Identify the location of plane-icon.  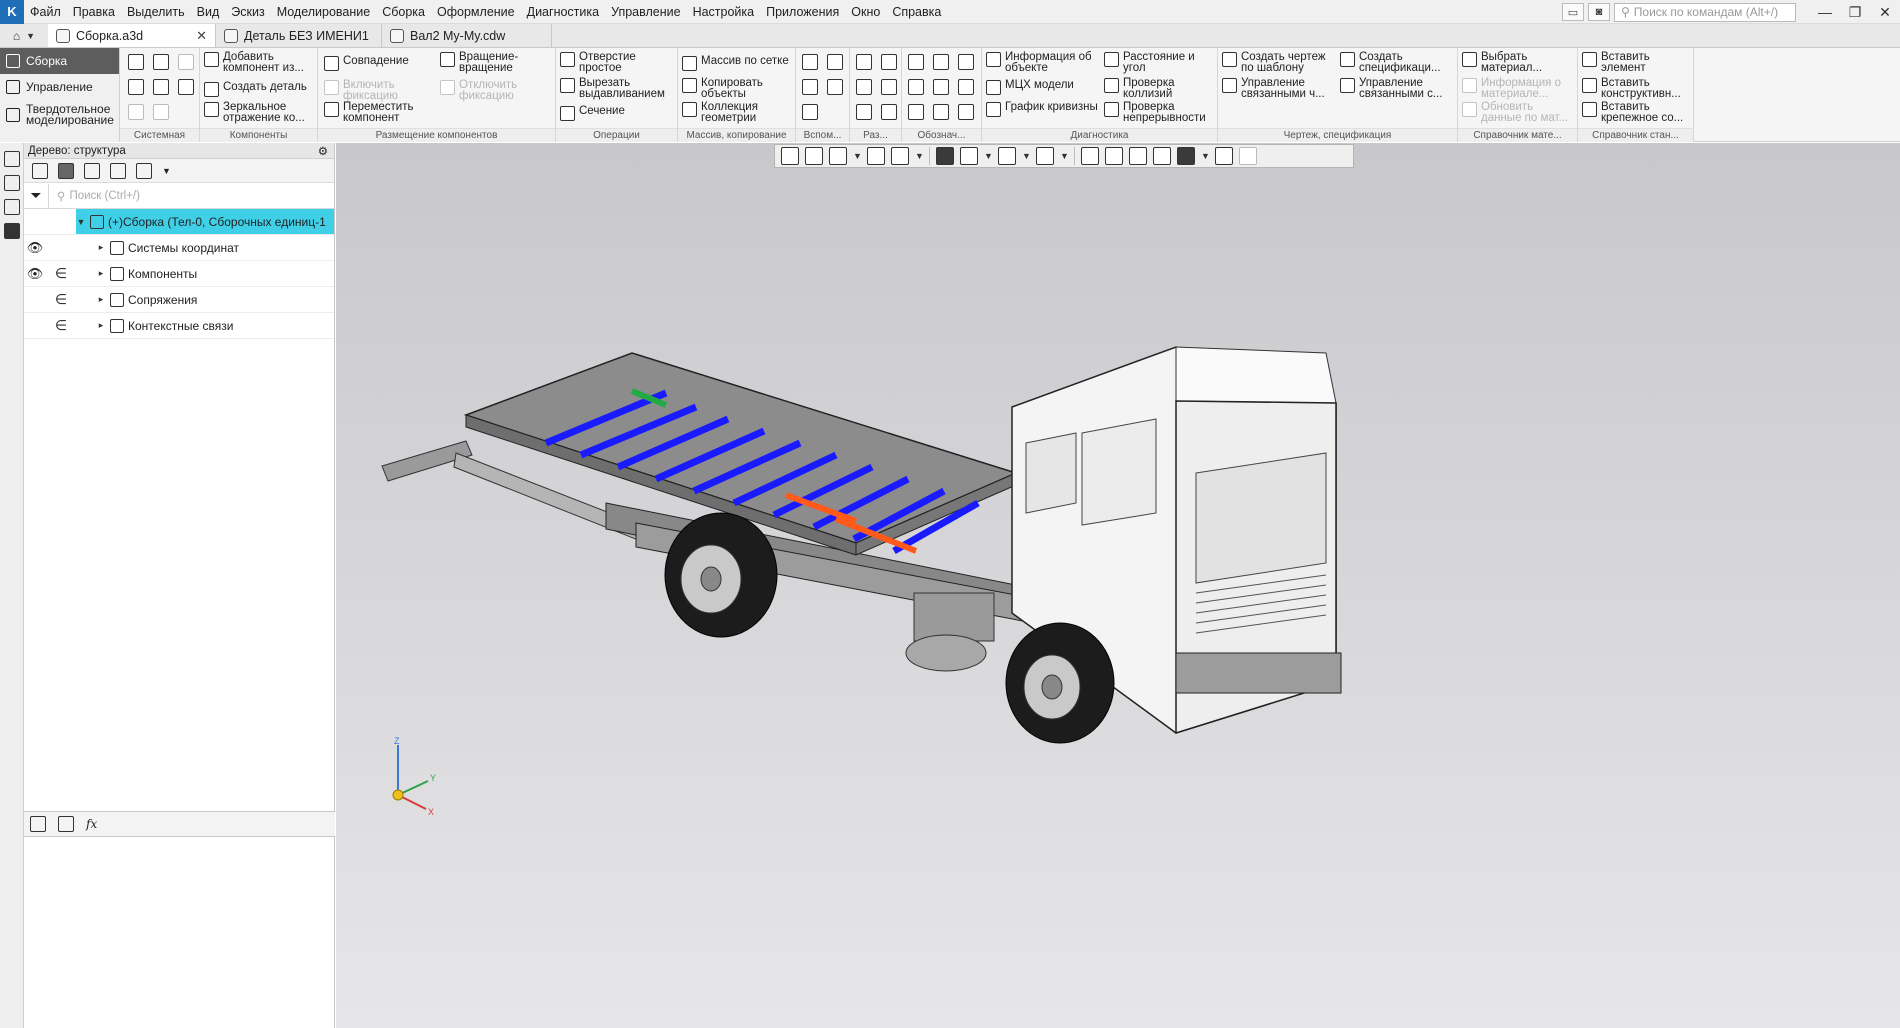
(810, 62).